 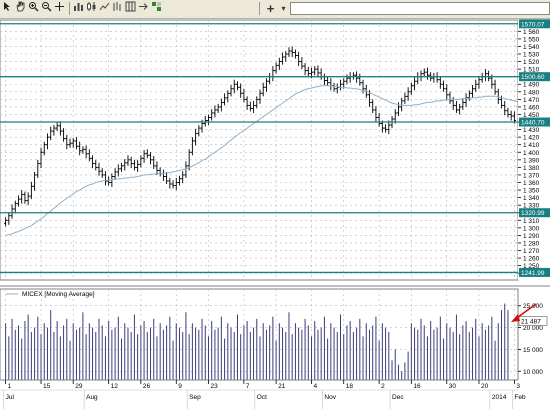 I want to click on price-tick-label: 1 550, so click(x=531, y=39).